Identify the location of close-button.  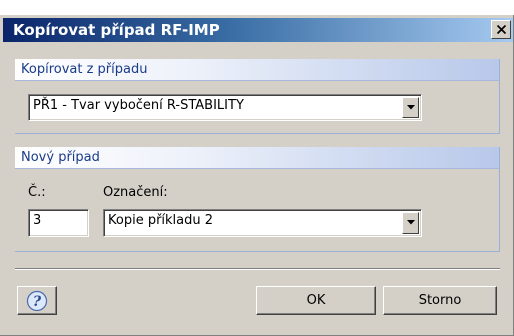
(501, 29).